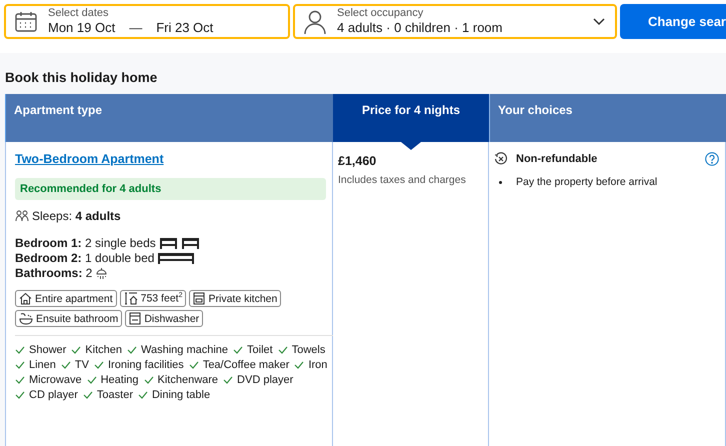 The width and height of the screenshot is (726, 446). What do you see at coordinates (302, 350) in the screenshot?
I see `amenity-item: Towels` at bounding box center [302, 350].